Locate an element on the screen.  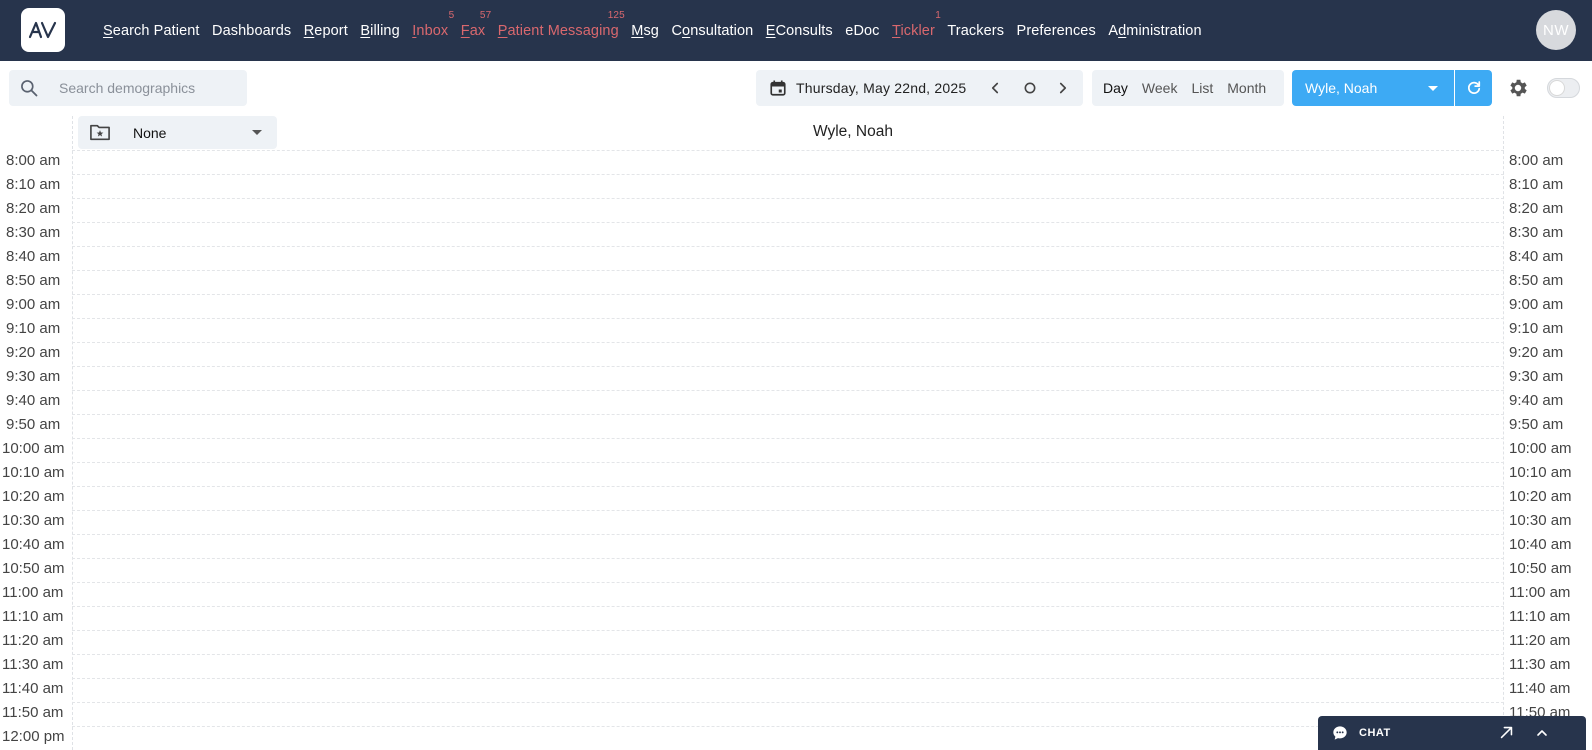
time-label-left: 9:10 am is located at coordinates (33, 328).